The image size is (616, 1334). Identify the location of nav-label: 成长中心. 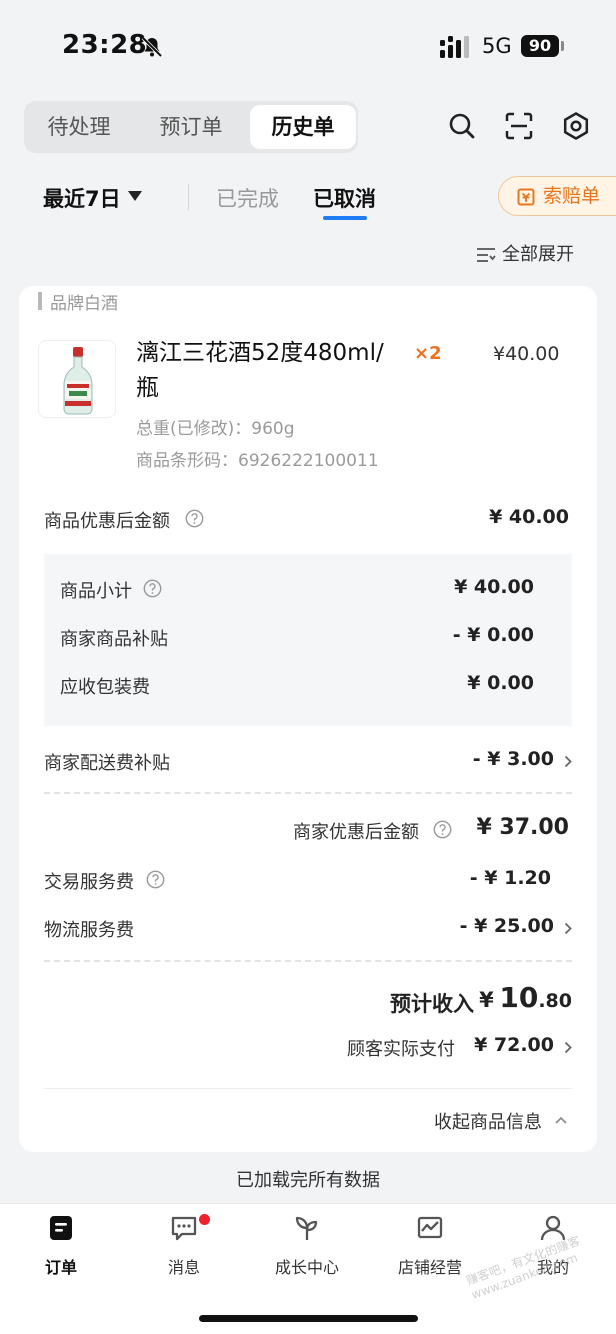
(306, 1267).